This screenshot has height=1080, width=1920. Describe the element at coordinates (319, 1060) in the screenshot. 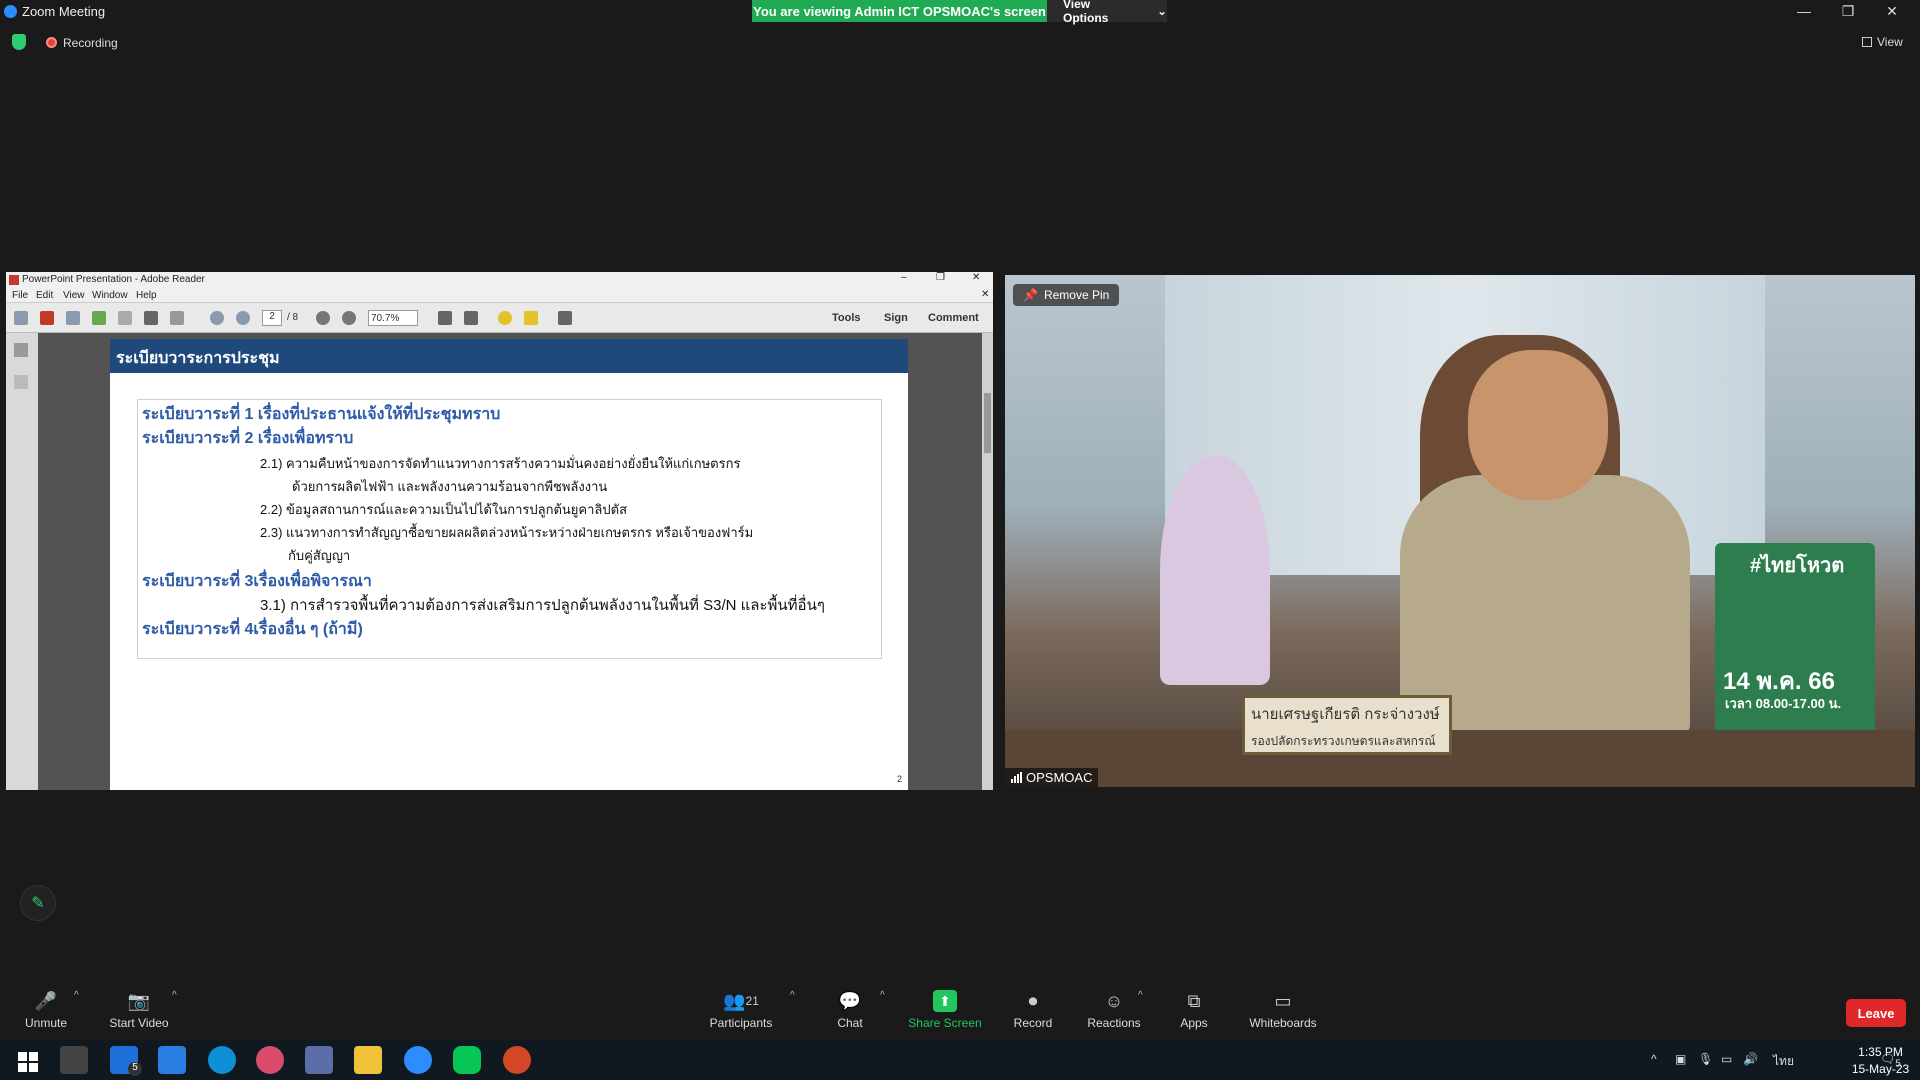

I see `calculator-icon` at that location.